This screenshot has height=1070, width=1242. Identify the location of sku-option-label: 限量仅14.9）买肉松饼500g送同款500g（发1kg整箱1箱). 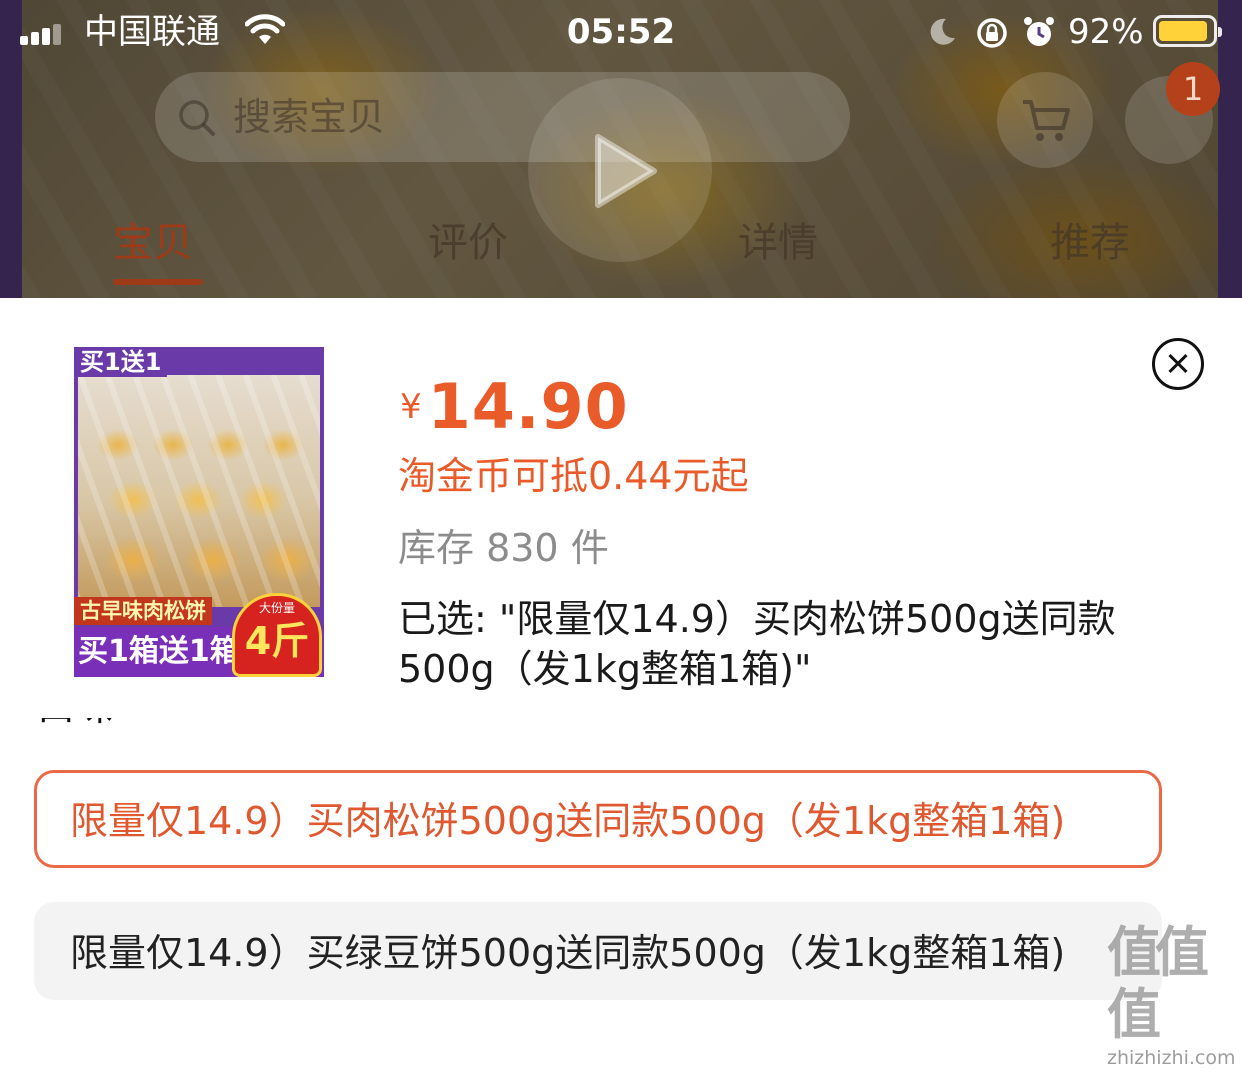
(568, 821).